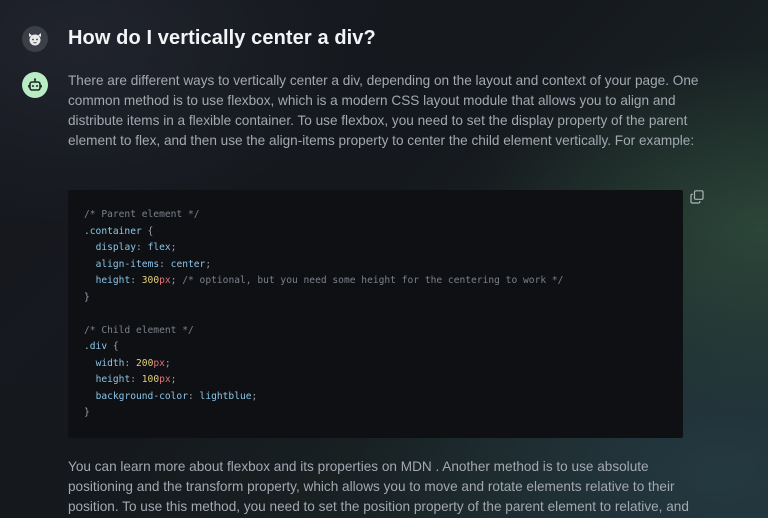  I want to click on code-line: .container {, so click(383, 232).